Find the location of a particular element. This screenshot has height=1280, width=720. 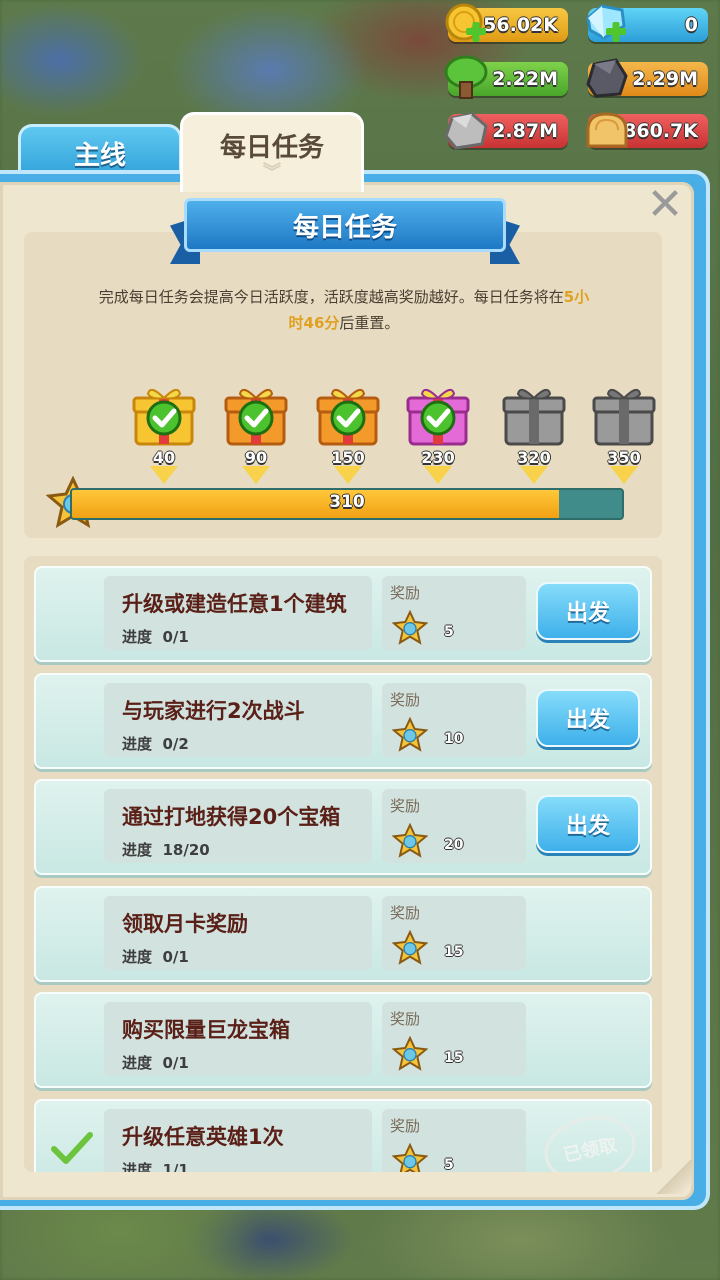

task-title: 升级任意英雄1次 is located at coordinates (203, 1136).